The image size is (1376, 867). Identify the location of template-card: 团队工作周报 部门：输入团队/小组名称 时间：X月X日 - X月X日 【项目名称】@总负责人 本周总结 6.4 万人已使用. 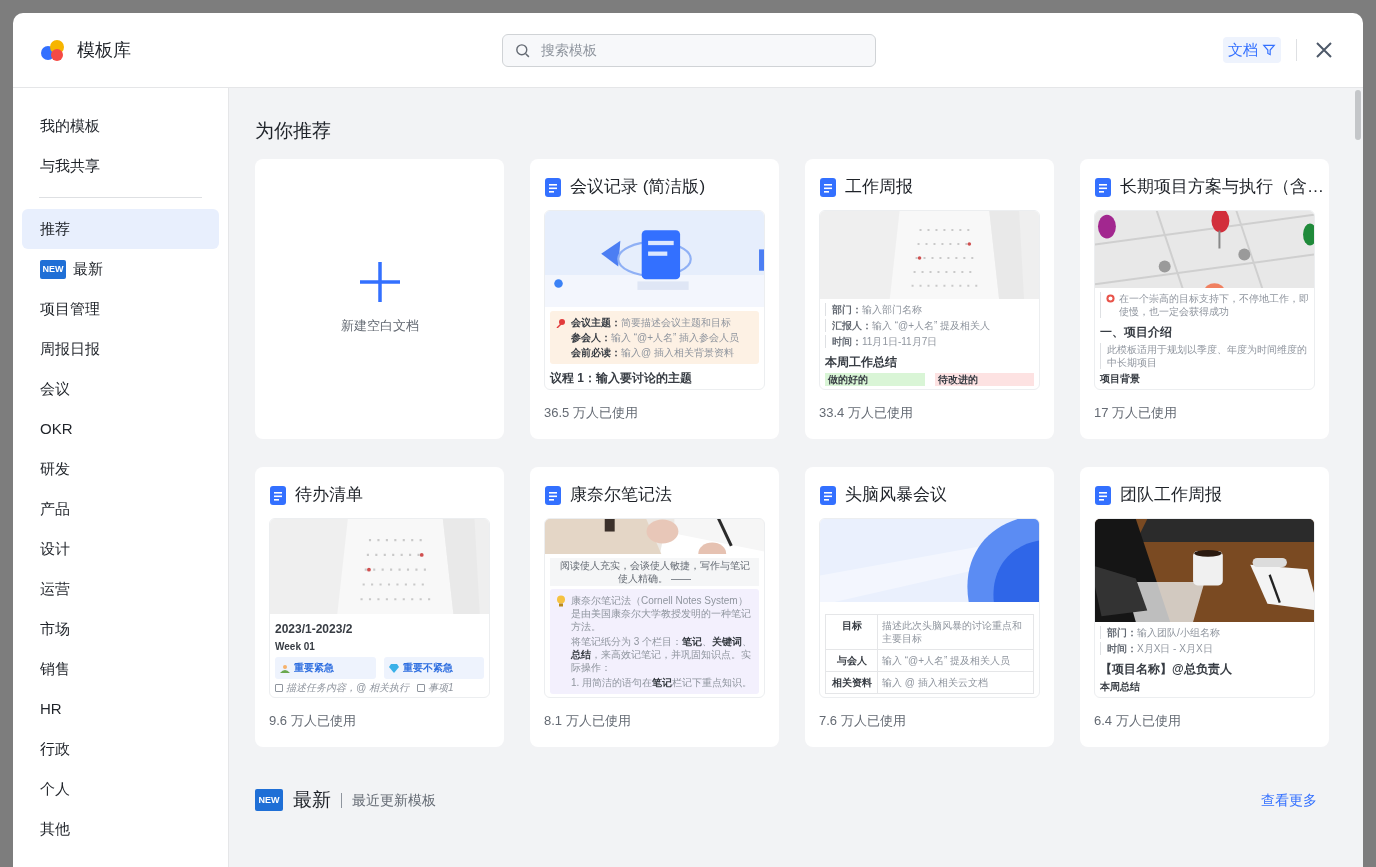
(1204, 607).